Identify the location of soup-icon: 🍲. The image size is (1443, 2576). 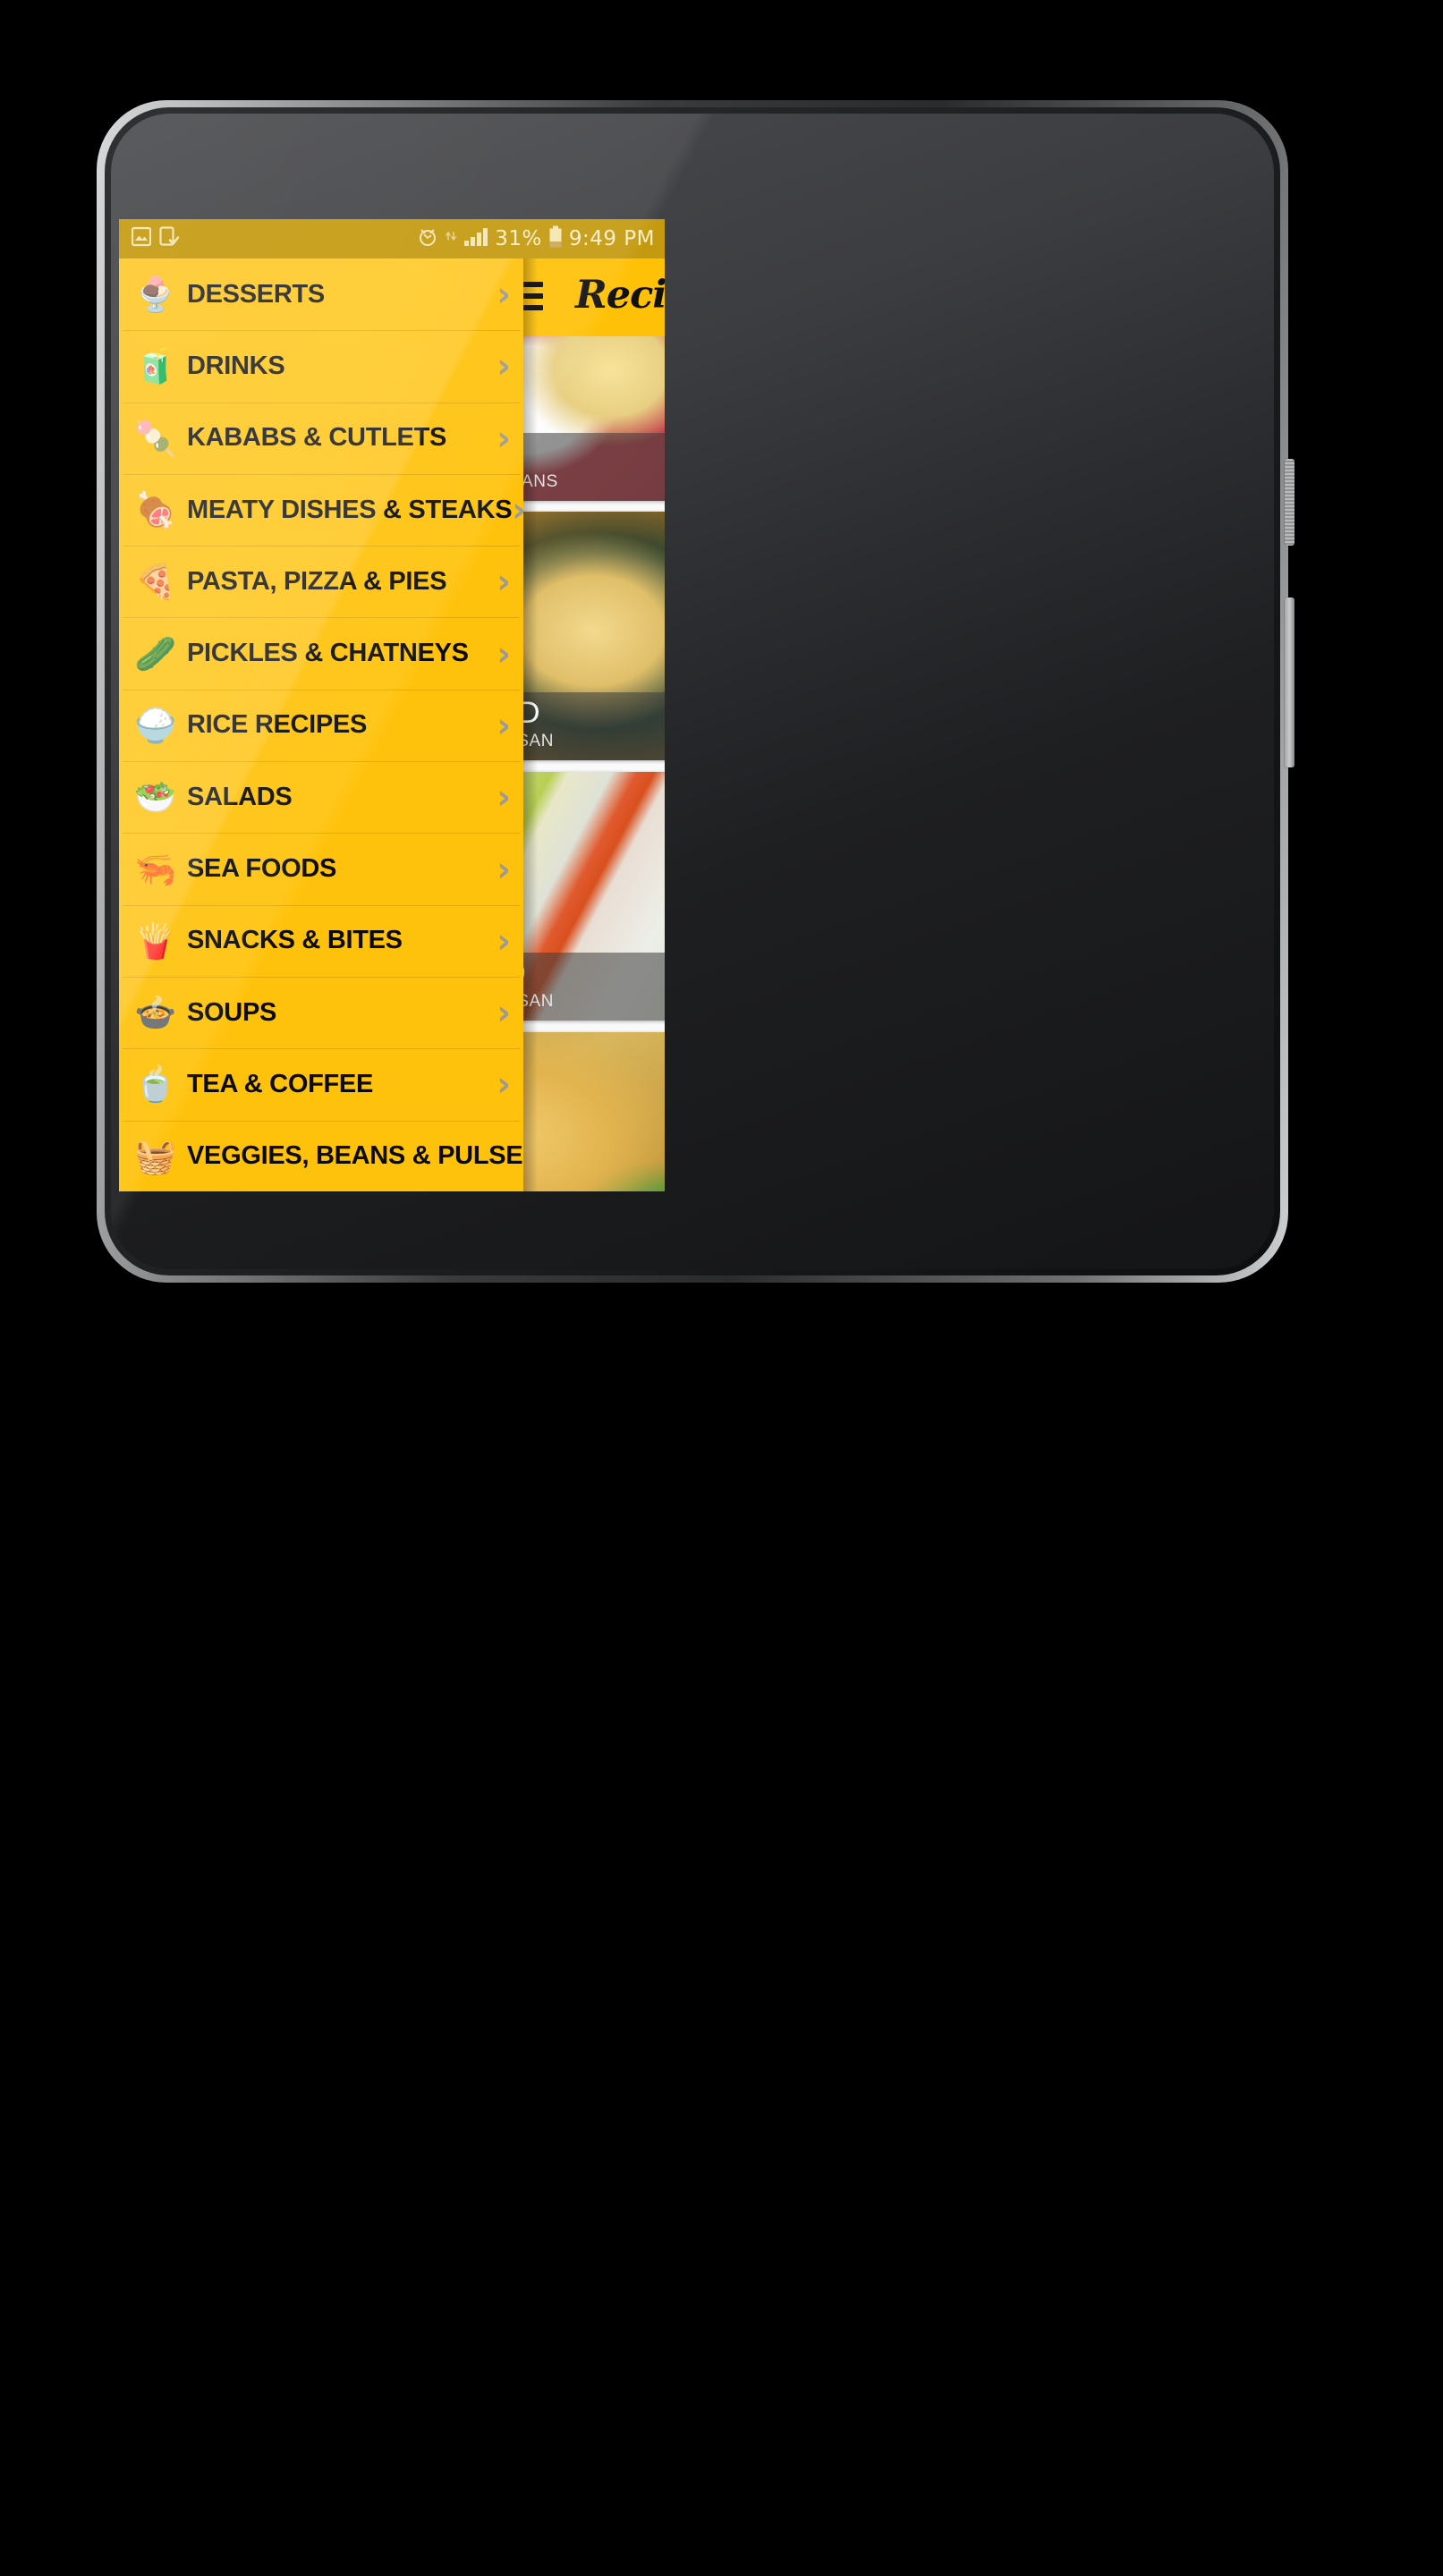
(156, 1013).